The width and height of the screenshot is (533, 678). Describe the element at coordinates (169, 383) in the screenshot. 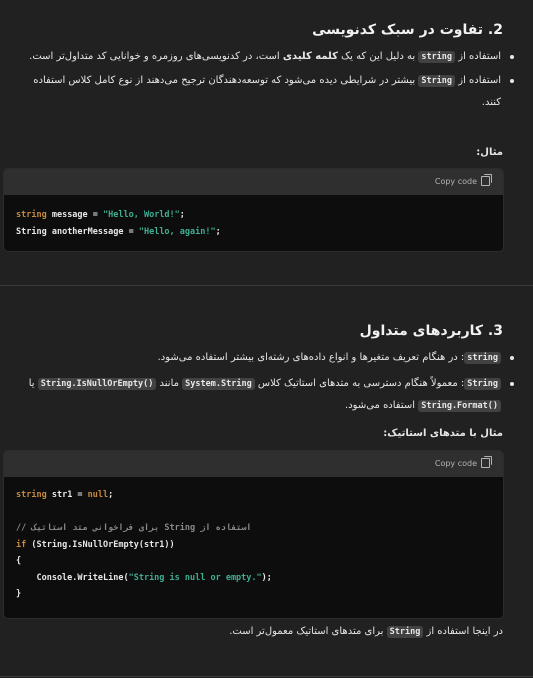

I see `text: مانند` at that location.